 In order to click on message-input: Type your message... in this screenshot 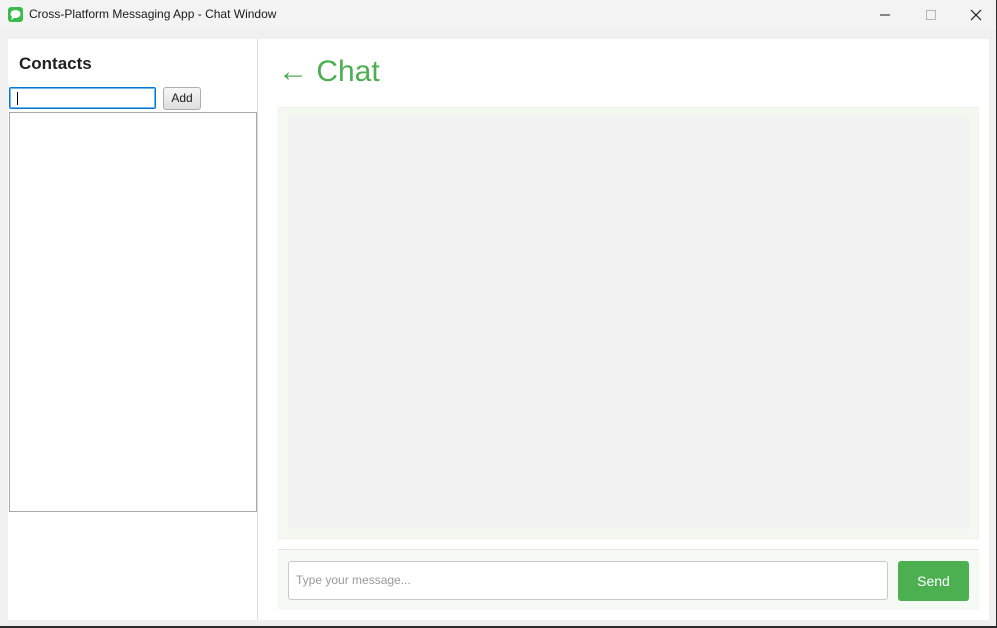, I will do `click(588, 580)`.